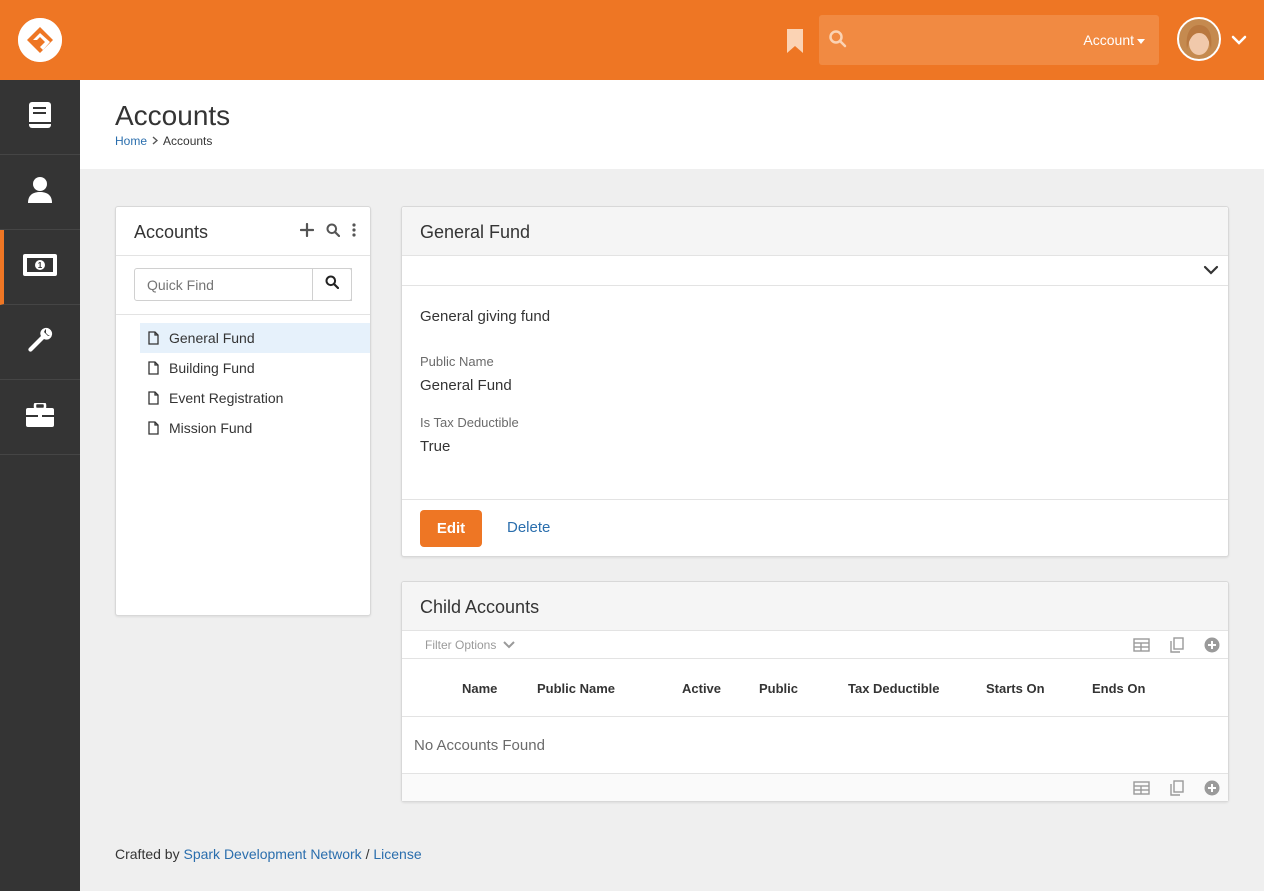 The image size is (1264, 891). I want to click on sidebar-item-admin, so click(40, 417).